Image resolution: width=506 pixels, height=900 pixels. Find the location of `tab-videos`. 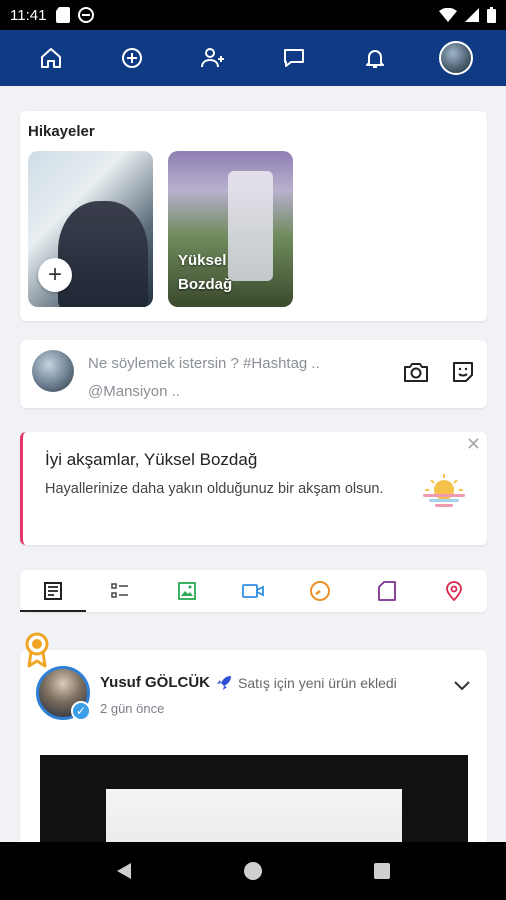

tab-videos is located at coordinates (253, 591).